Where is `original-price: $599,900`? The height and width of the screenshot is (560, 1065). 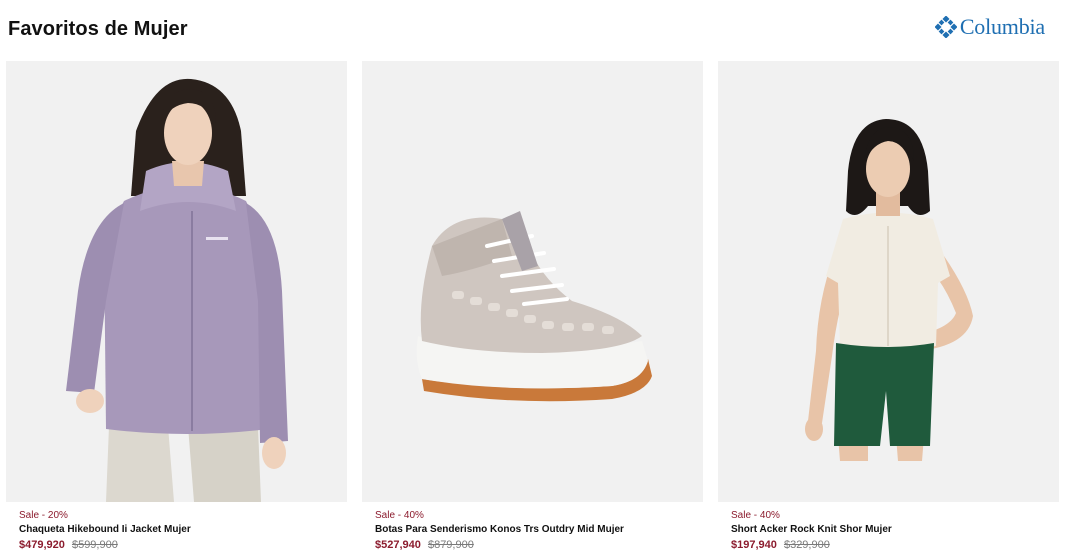
original-price: $599,900 is located at coordinates (94, 545).